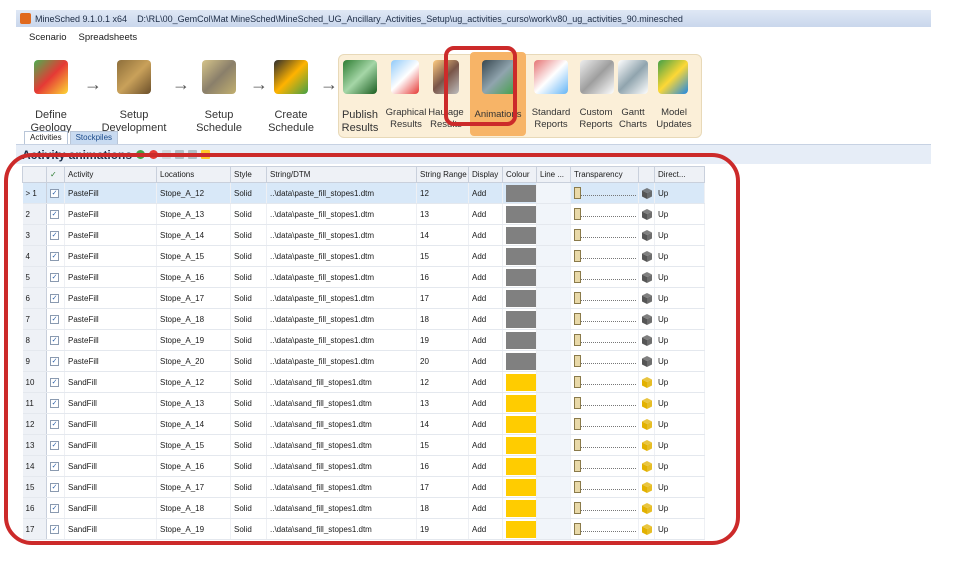 The image size is (960, 576). I want to click on app-title: MineSched 9.1.0.1 x64, so click(81, 18).